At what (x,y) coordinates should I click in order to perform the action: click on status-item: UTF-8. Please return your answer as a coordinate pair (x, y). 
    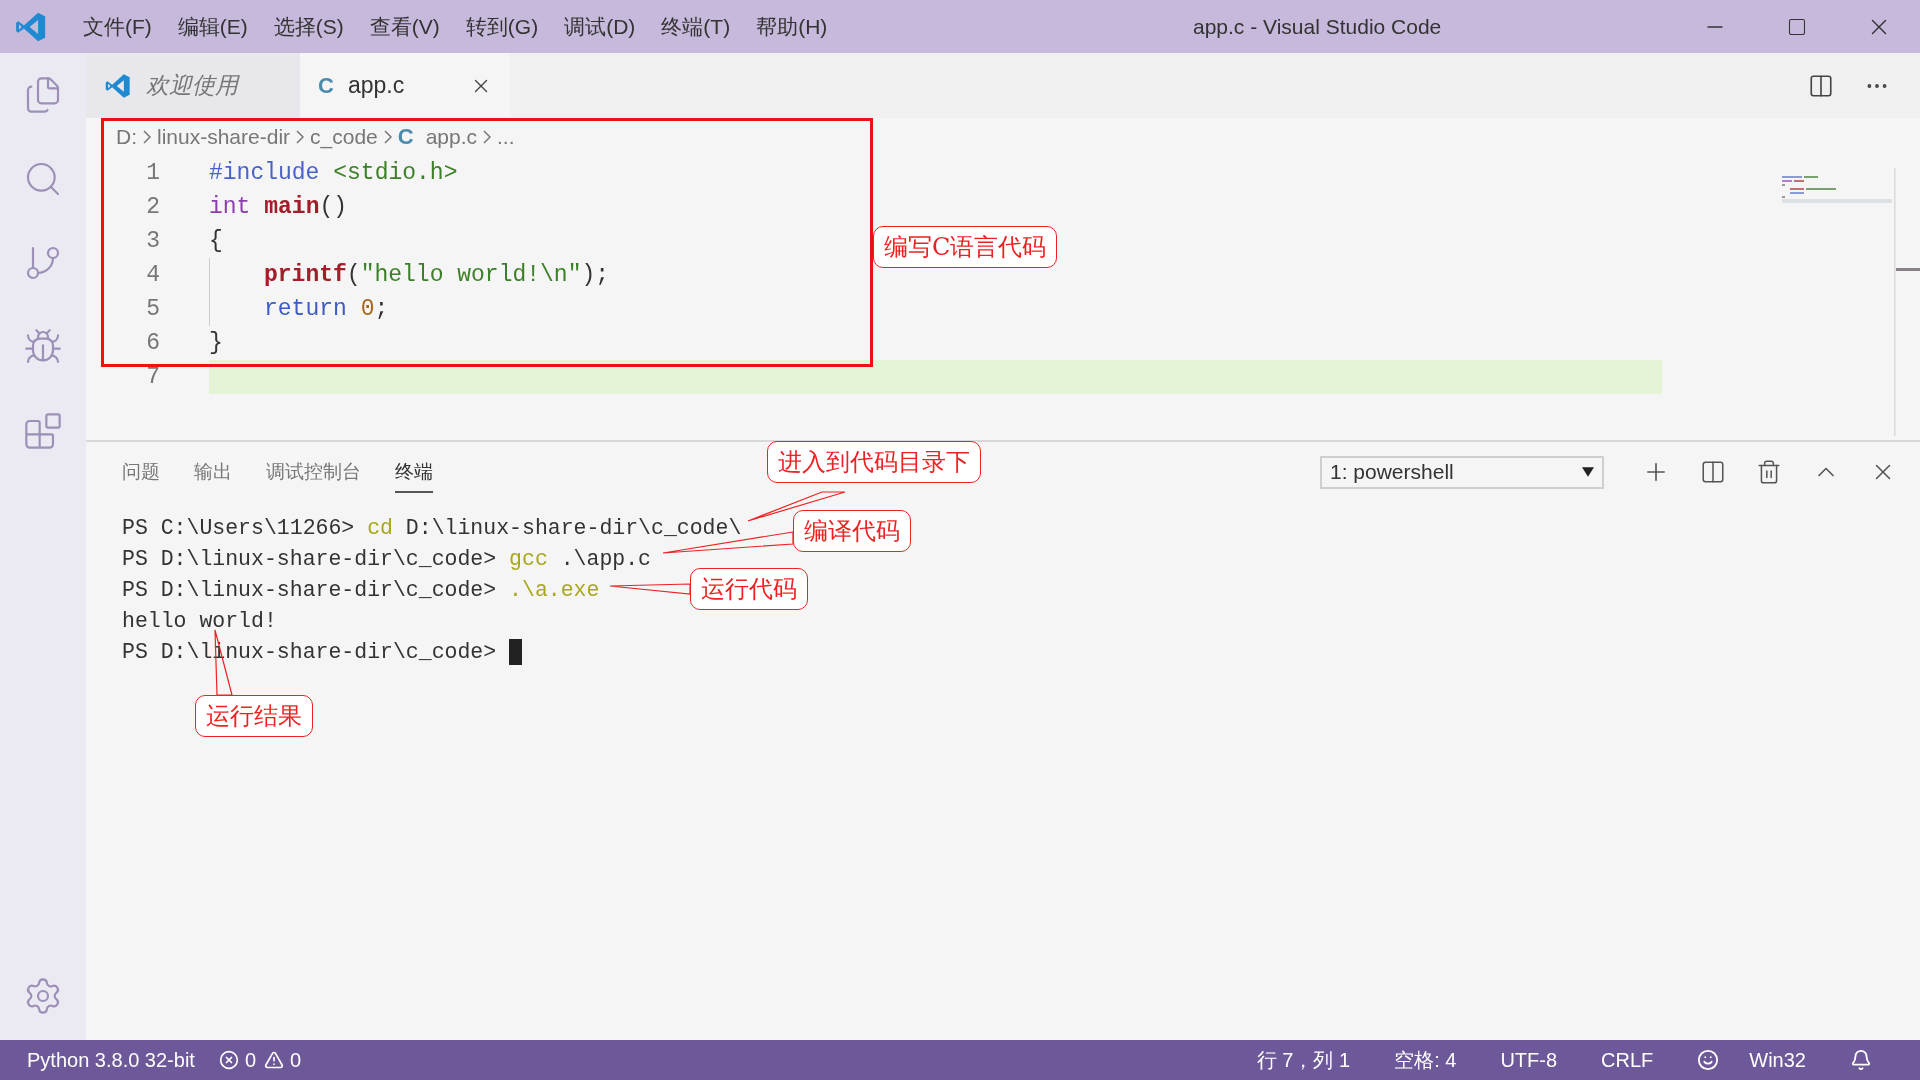
    Looking at the image, I should click on (1529, 1060).